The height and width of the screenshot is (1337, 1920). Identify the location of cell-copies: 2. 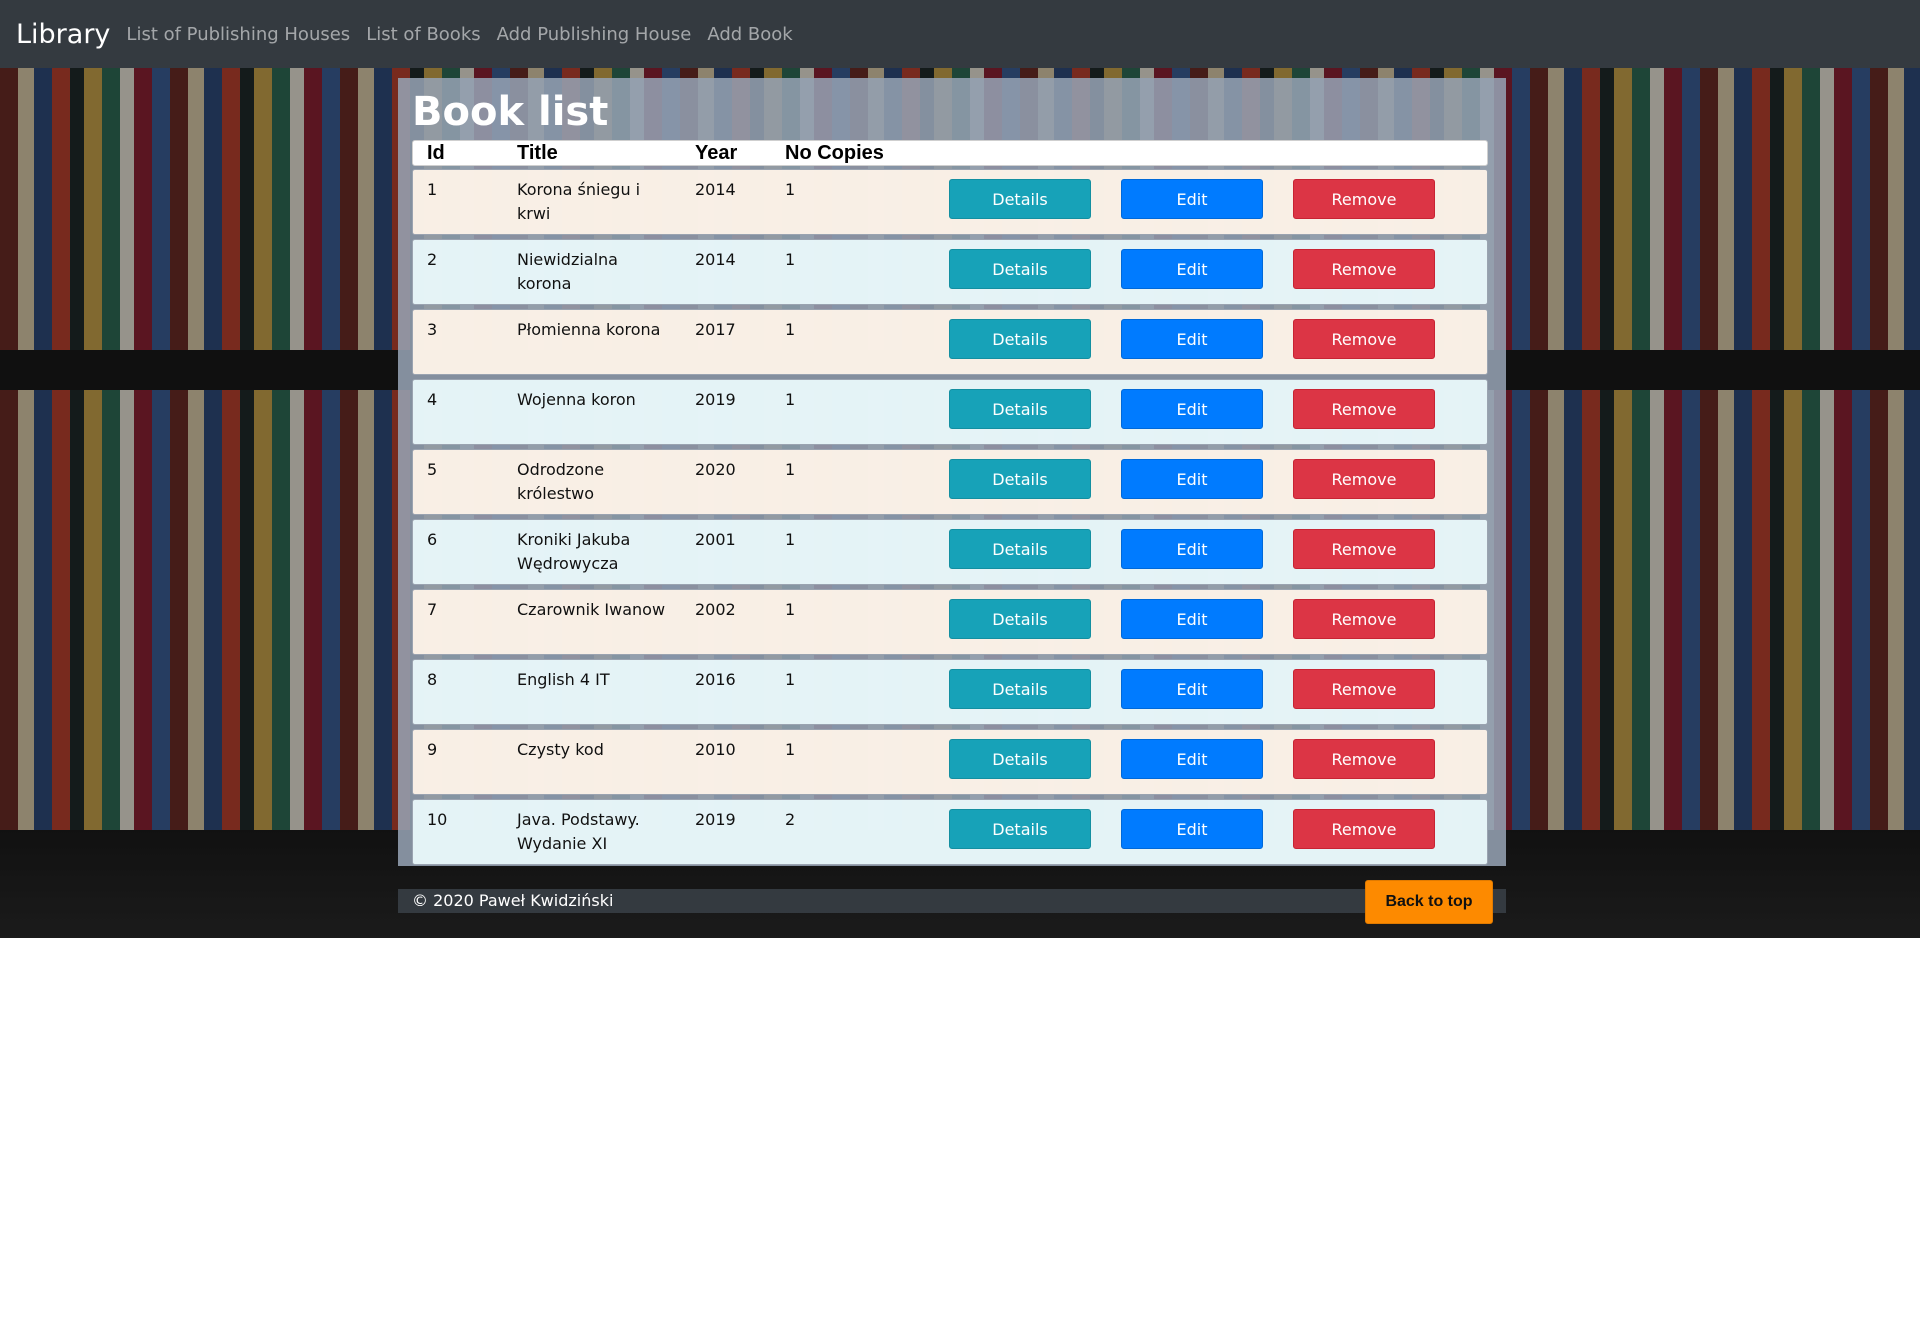
(790, 819).